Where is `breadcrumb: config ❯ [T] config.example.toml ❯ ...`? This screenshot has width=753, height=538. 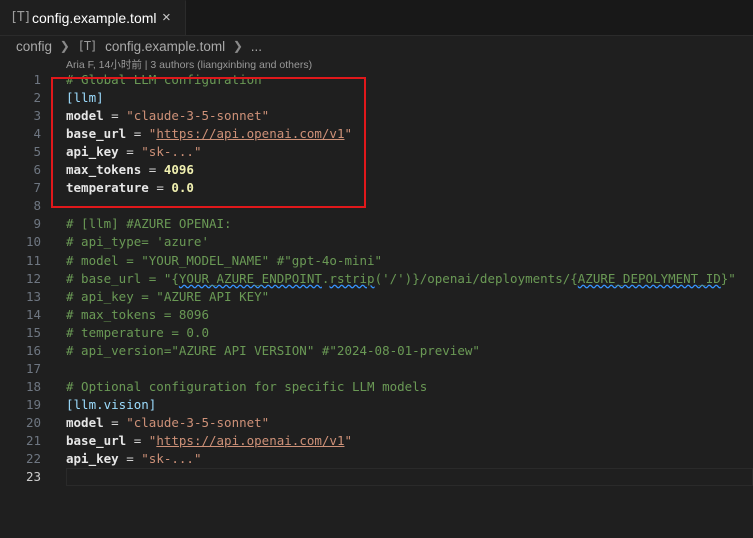 breadcrumb: config ❯ [T] config.example.toml ❯ ... is located at coordinates (139, 47).